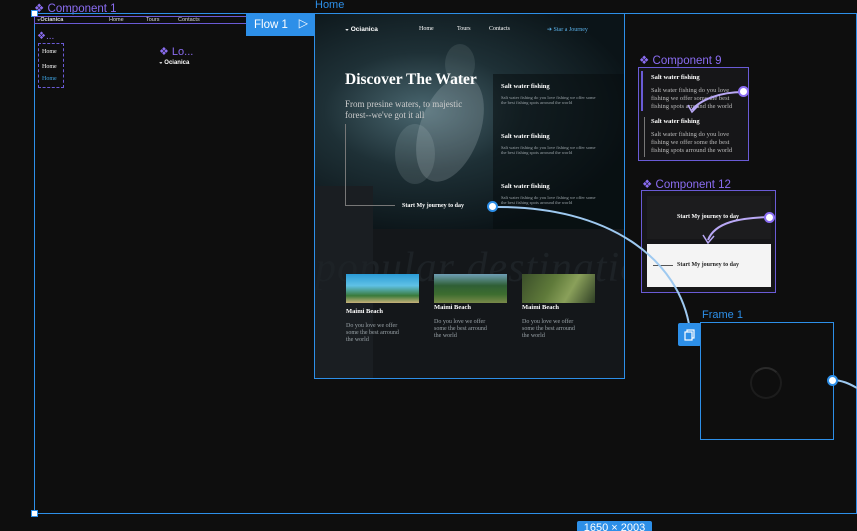 This screenshot has width=857, height=531. What do you see at coordinates (433, 206) in the screenshot?
I see `journey-button: Start My journey to day` at bounding box center [433, 206].